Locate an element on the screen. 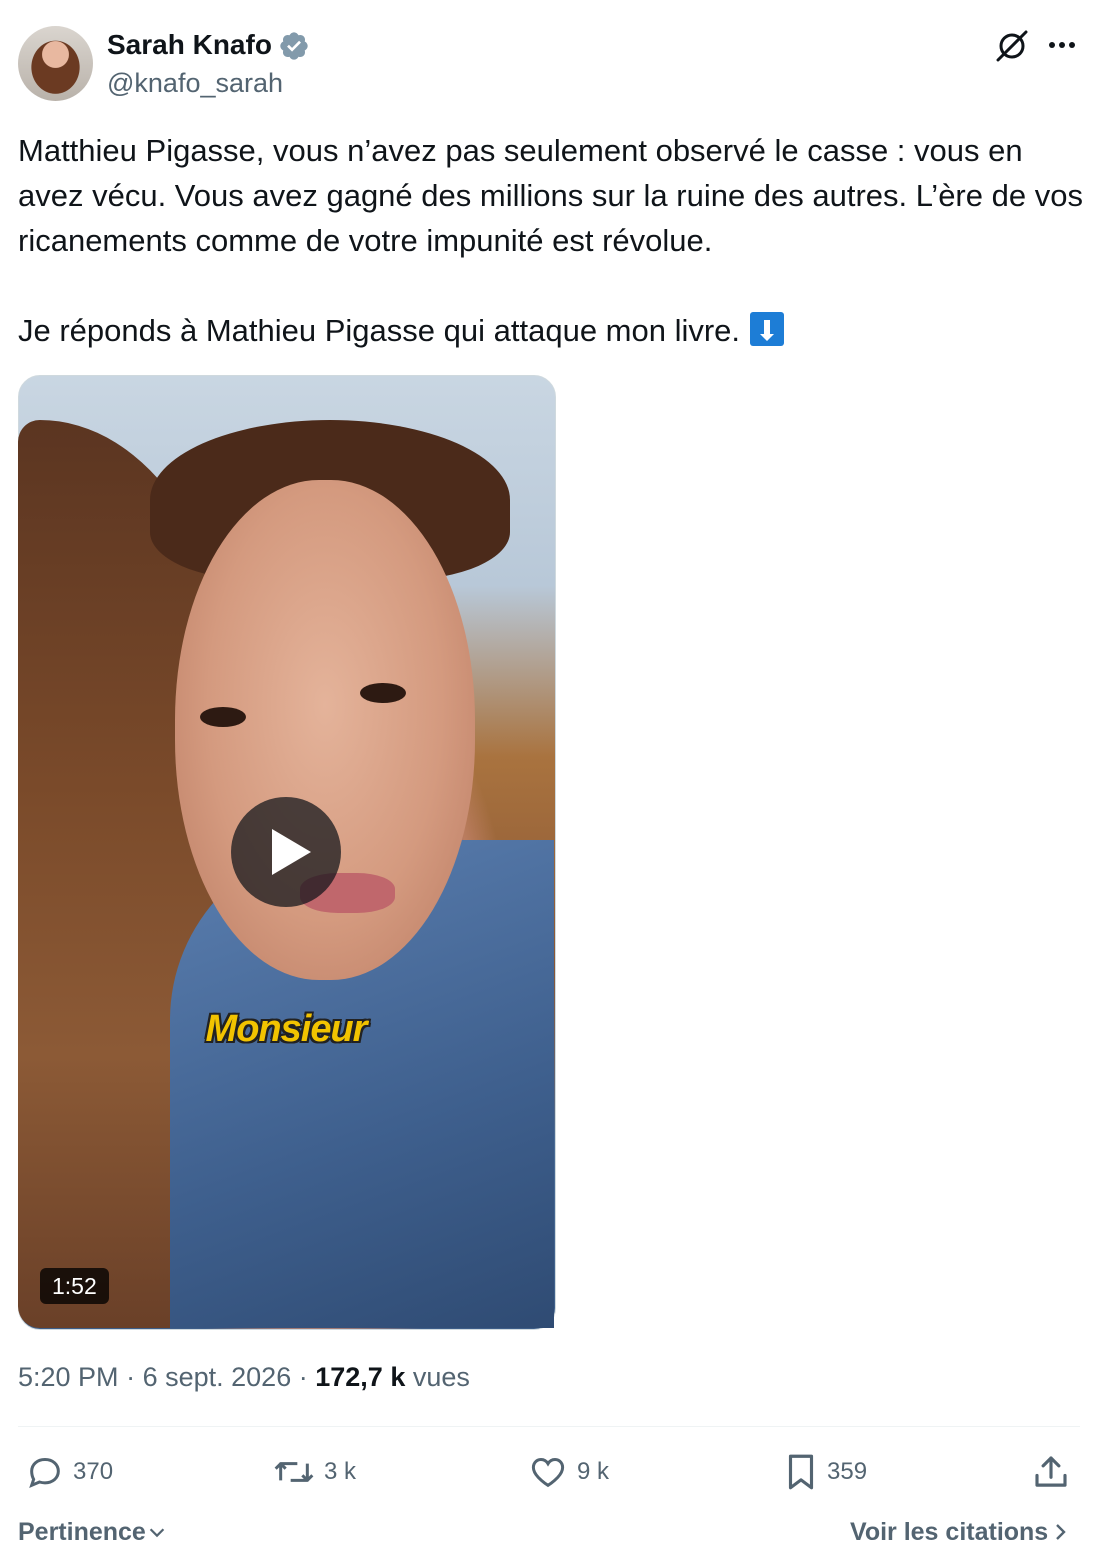 The width and height of the screenshot is (1108, 1565). arrow-down-emoji-icon is located at coordinates (767, 329).